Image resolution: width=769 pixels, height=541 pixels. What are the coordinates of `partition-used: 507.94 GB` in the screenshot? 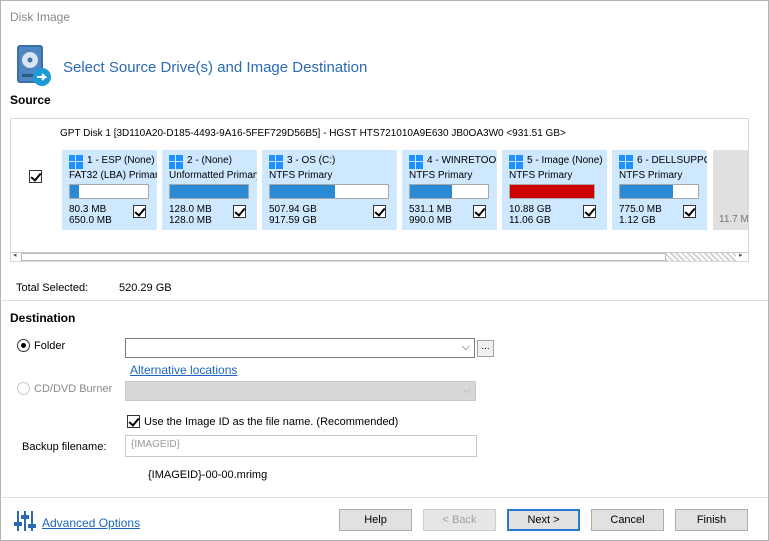 It's located at (293, 209).